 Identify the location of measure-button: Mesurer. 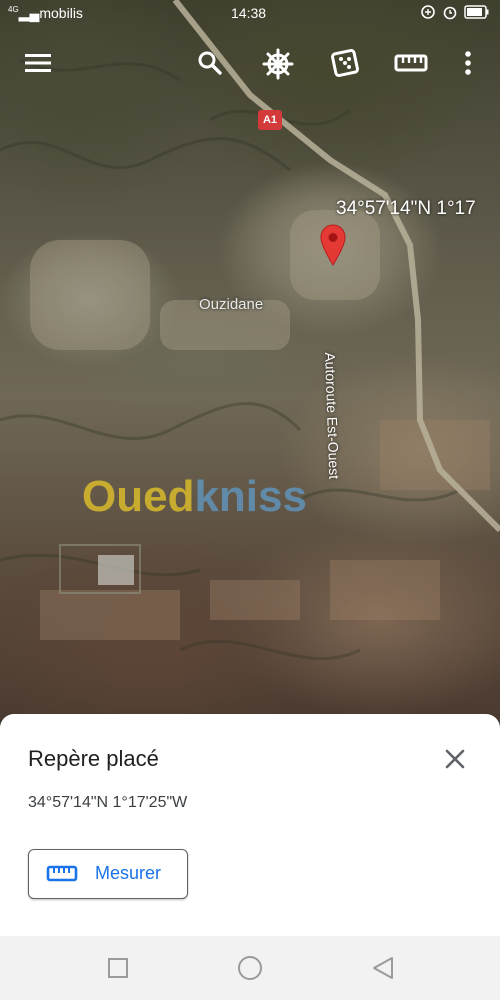
(108, 874).